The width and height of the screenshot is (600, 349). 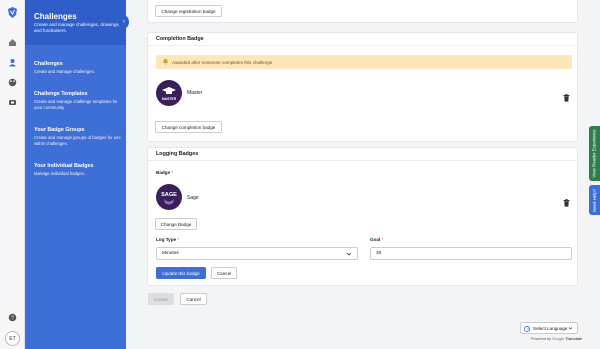 I want to click on sidebar-item-label: Your Individual Badges, so click(x=64, y=166).